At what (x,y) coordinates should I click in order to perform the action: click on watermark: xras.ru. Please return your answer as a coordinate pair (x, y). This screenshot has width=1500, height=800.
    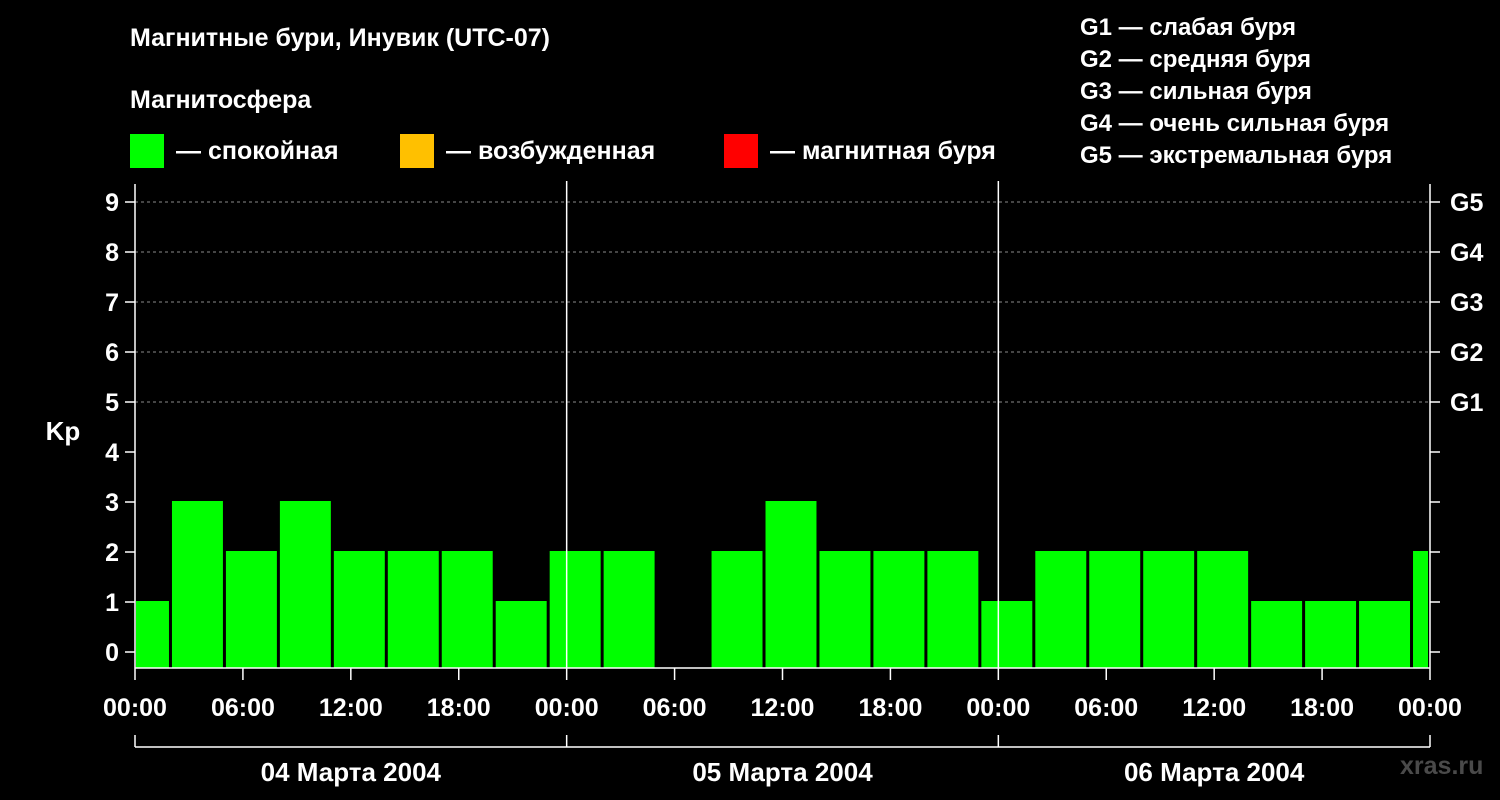
    Looking at the image, I should click on (1442, 766).